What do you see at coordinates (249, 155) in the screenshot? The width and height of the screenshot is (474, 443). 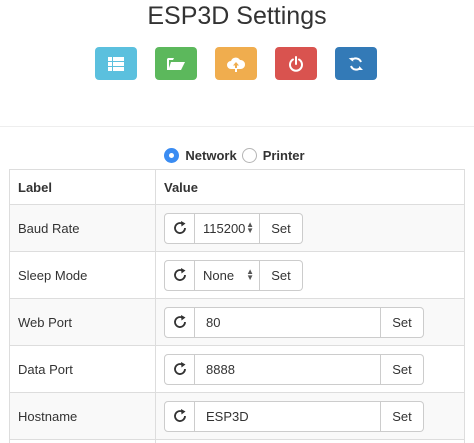 I see `printer-radio` at bounding box center [249, 155].